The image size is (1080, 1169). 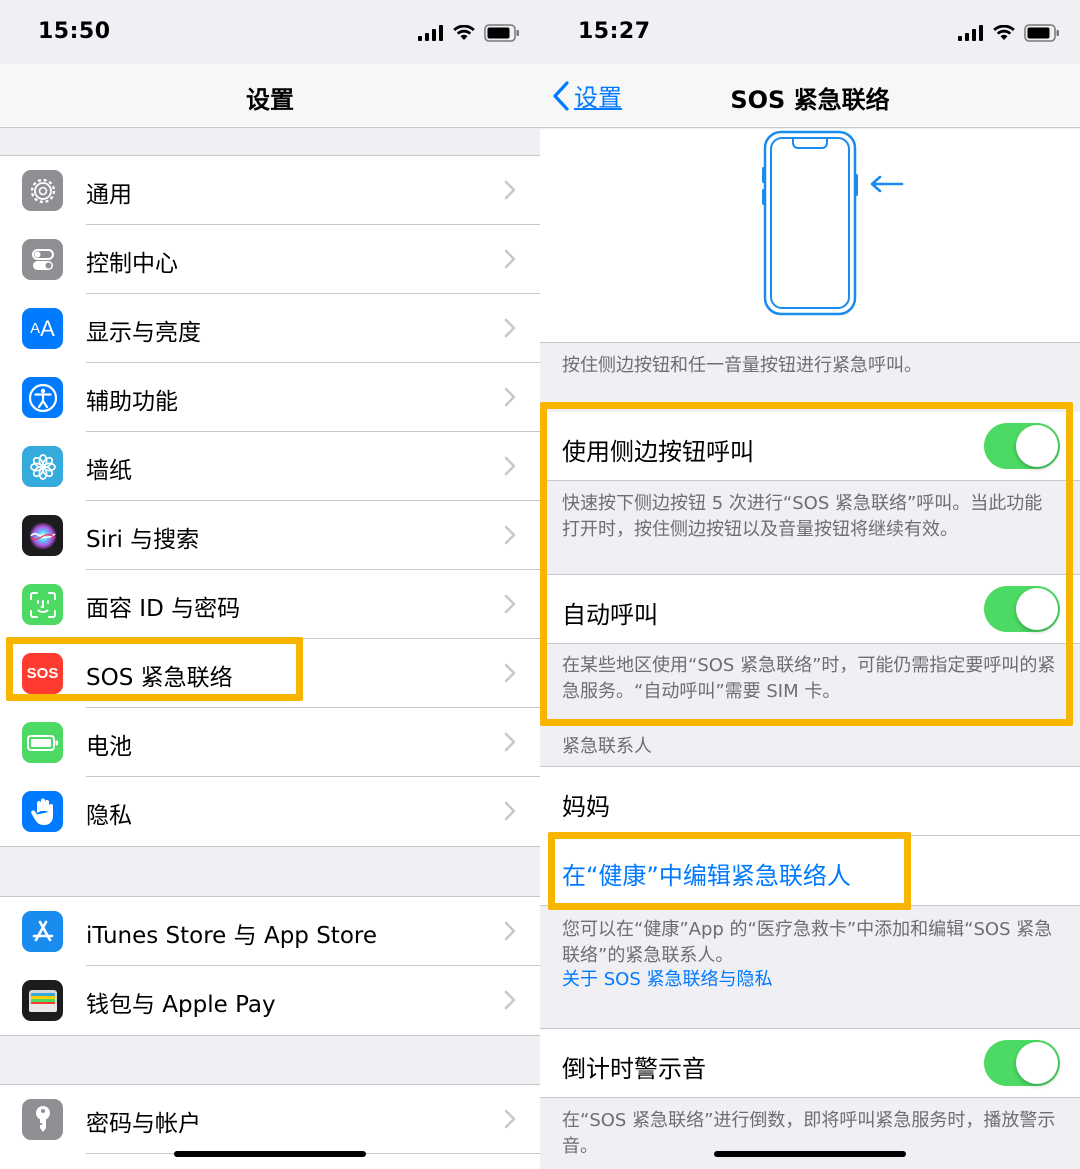 What do you see at coordinates (1022, 446) in the screenshot?
I see `call-with-side-button-toggle` at bounding box center [1022, 446].